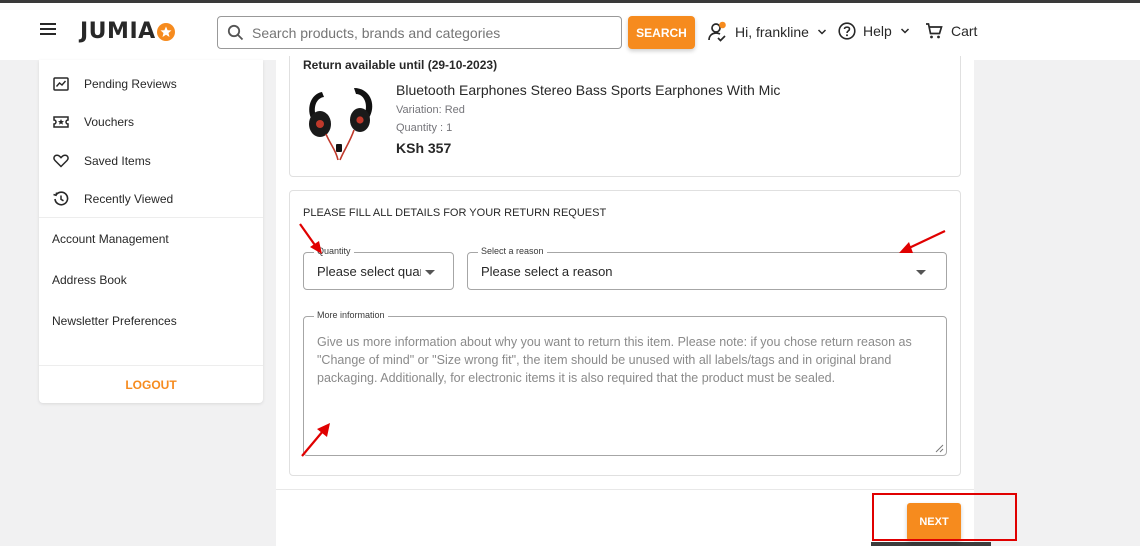 This screenshot has height=546, width=1140. Describe the element at coordinates (235, 32) in the screenshot. I see `search-icon` at that location.